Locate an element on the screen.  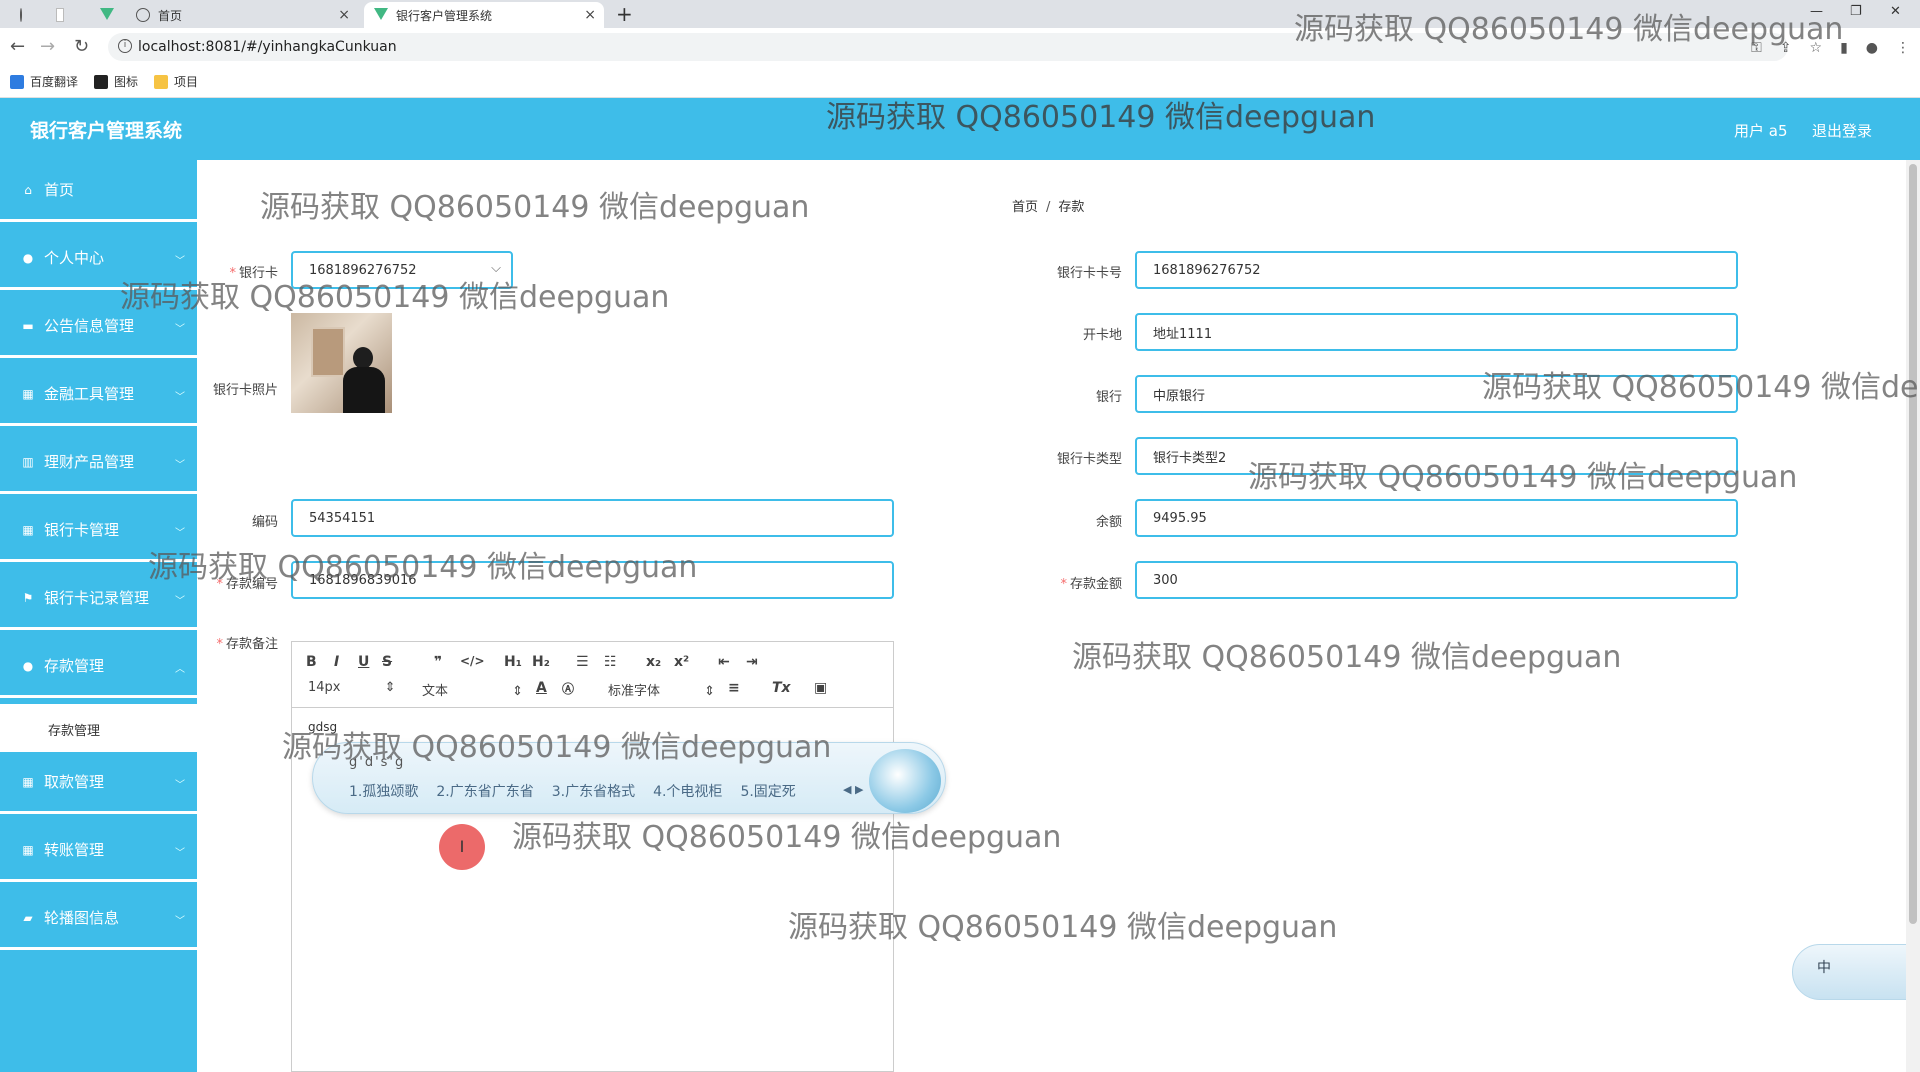
star-icon: ☆ is located at coordinates (1816, 48).